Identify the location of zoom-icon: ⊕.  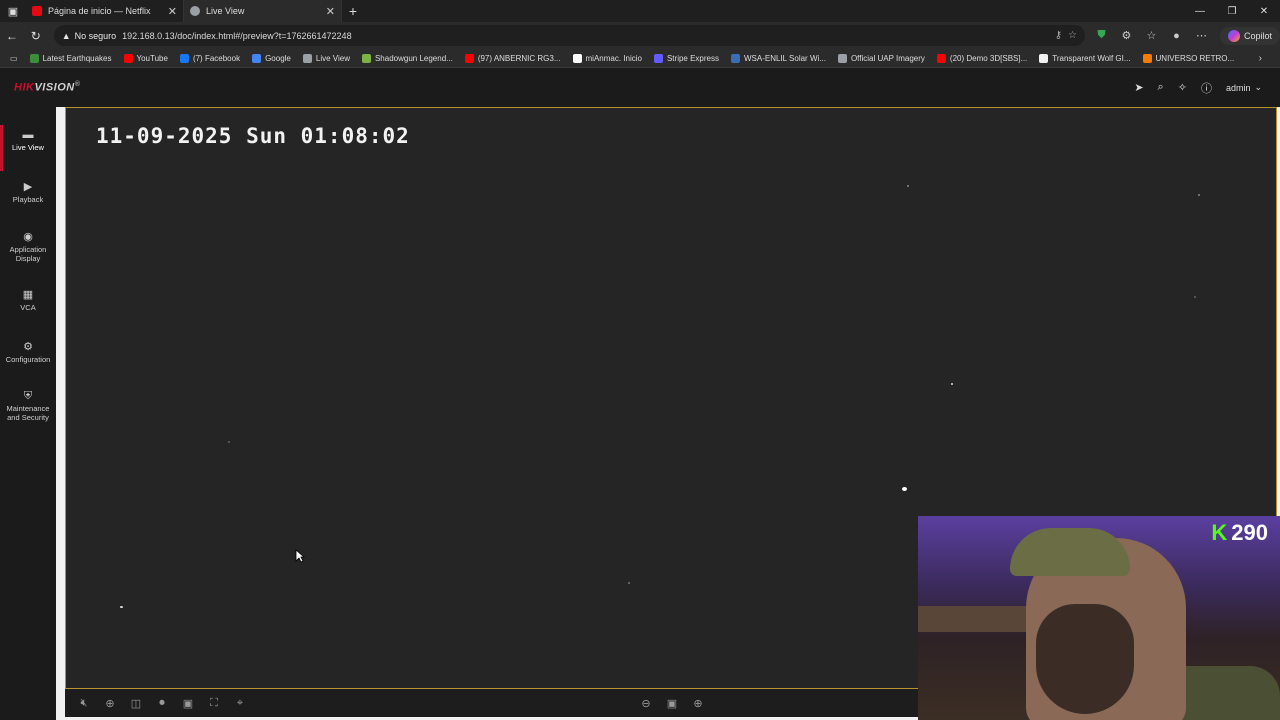
(110, 703).